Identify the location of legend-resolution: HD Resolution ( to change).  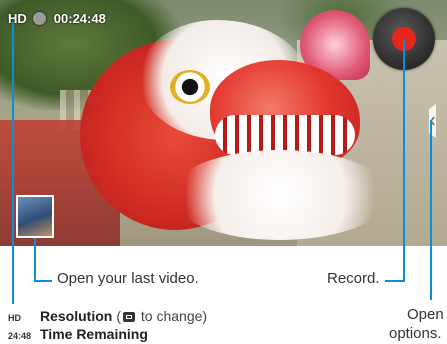
(107, 316).